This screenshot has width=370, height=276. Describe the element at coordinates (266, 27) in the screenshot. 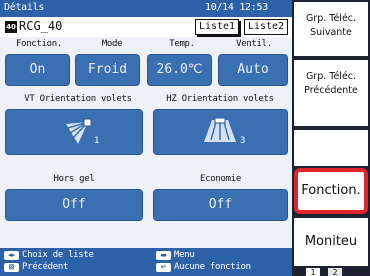

I see `list2-button: Liste2` at that location.